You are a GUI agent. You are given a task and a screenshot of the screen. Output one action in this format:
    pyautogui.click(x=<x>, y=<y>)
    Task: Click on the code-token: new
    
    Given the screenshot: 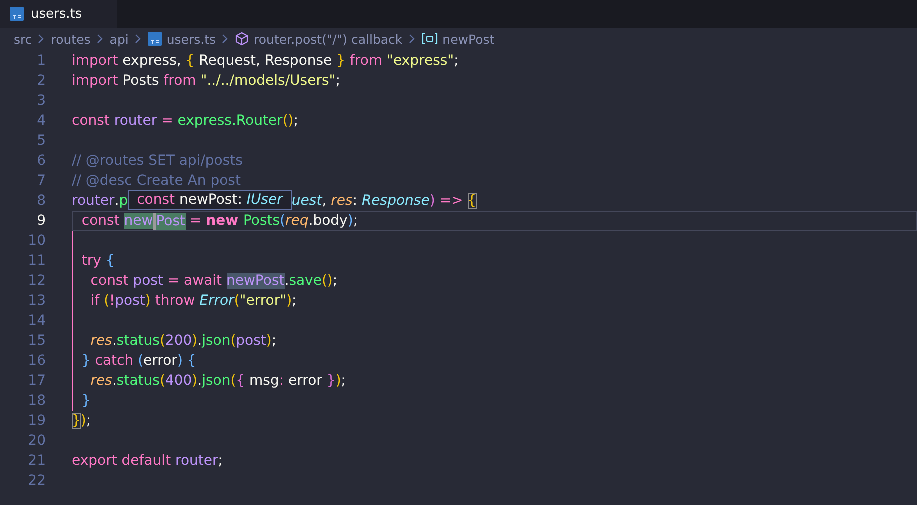 What is the action you would take?
    pyautogui.click(x=223, y=221)
    